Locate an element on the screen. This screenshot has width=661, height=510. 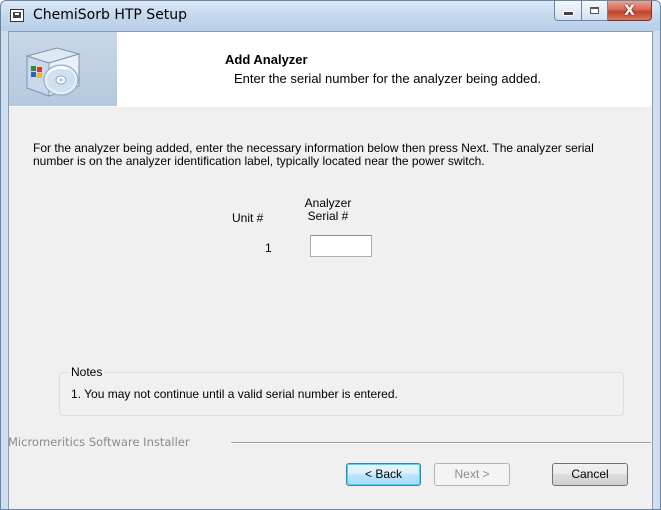
serial-header-line2: Serial # is located at coordinates (328, 216).